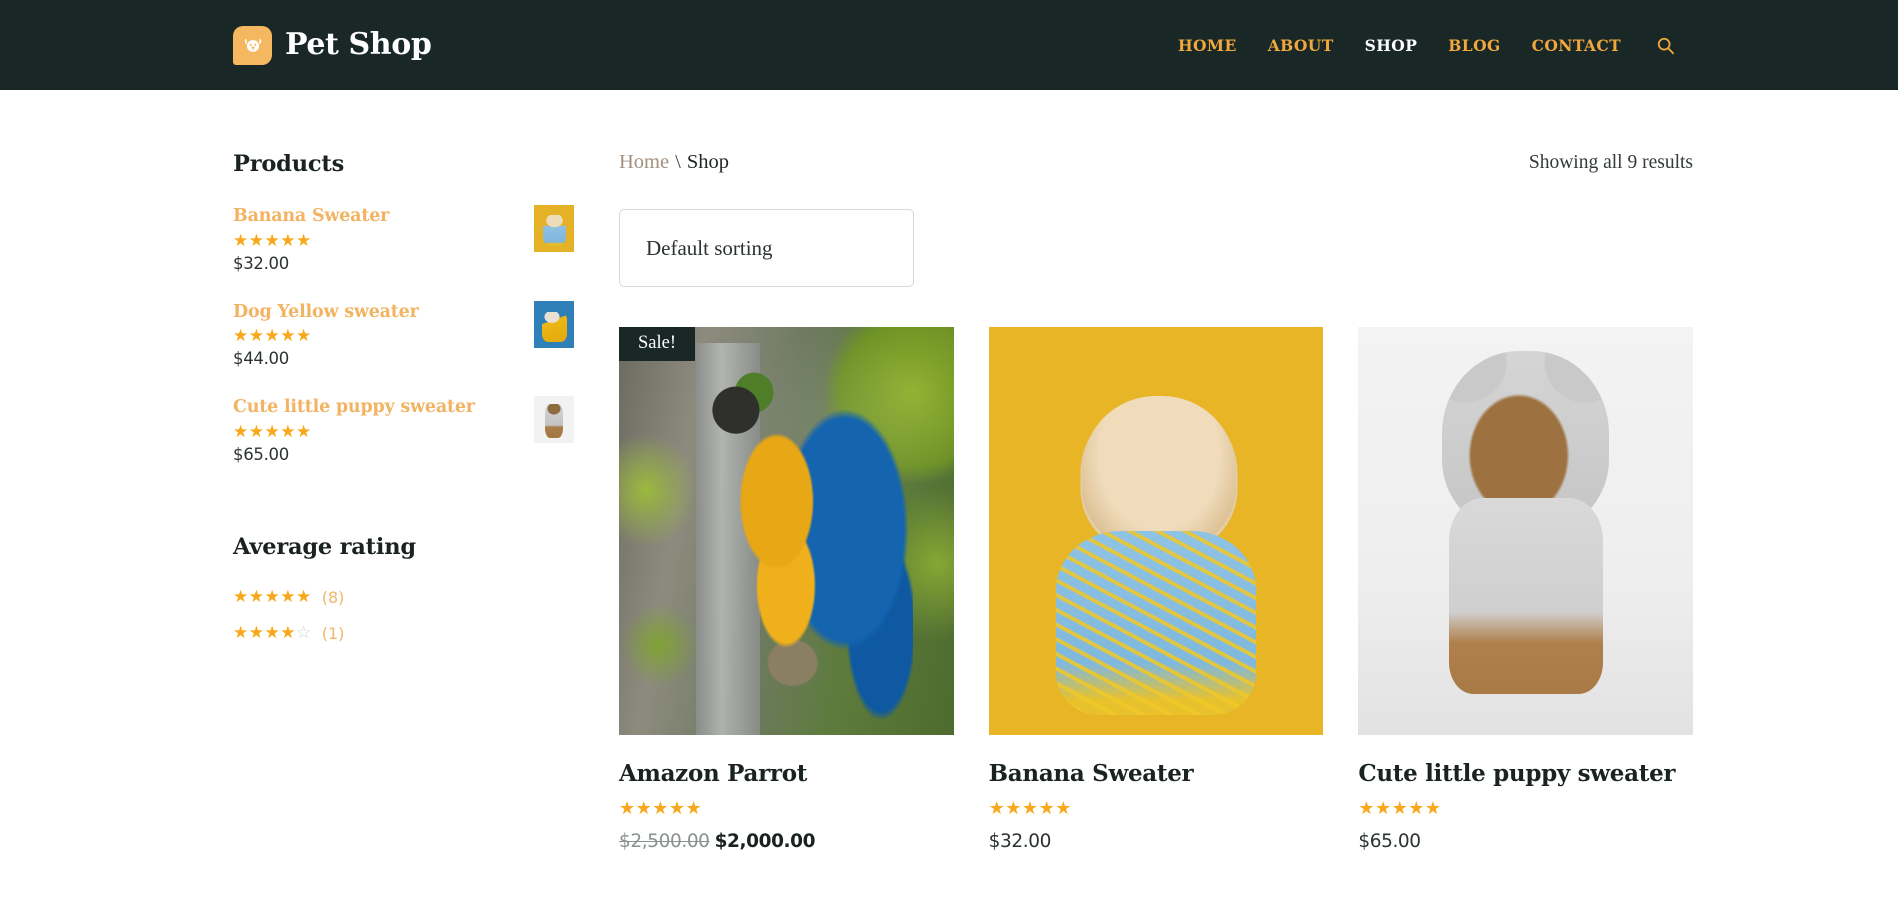 Image resolution: width=1898 pixels, height=920 pixels. What do you see at coordinates (657, 344) in the screenshot?
I see `sale-badge: Sale!` at bounding box center [657, 344].